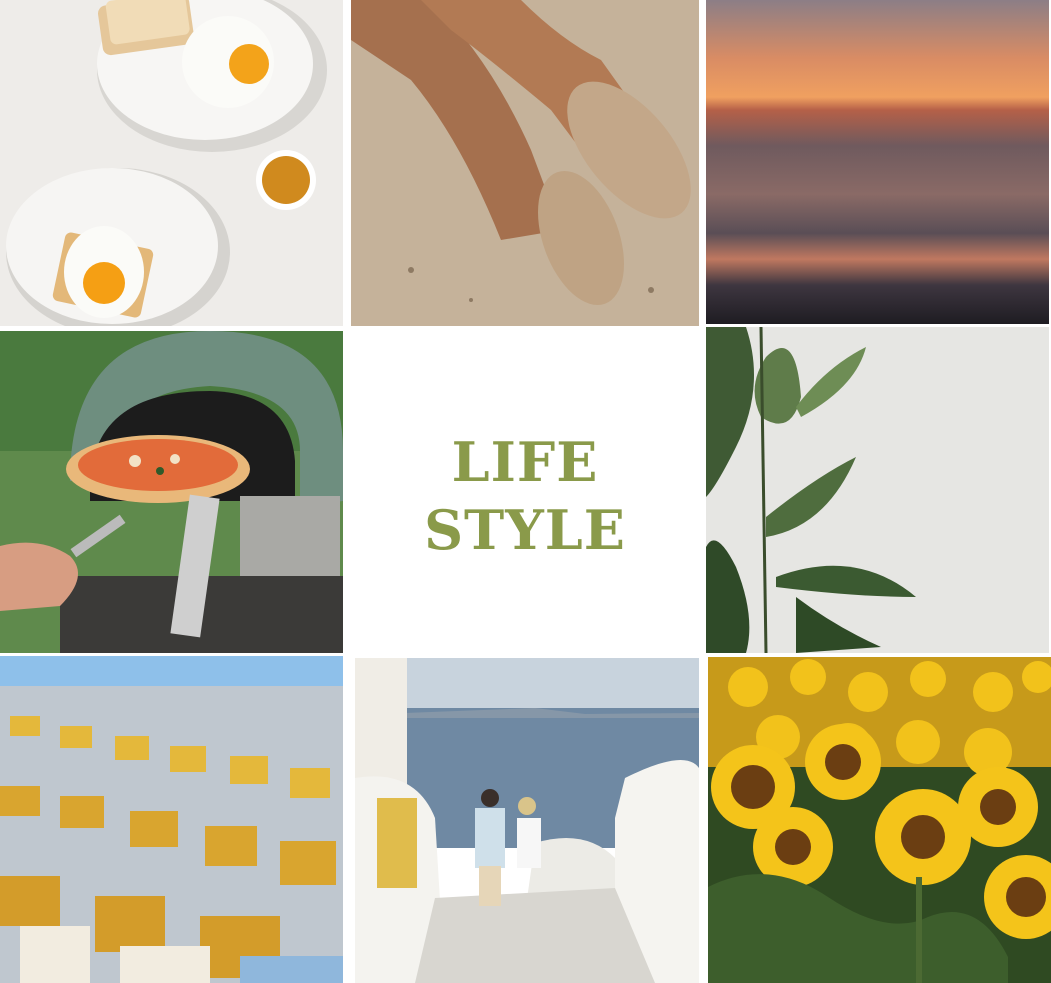 Image resolution: width=1051 pixels, height=983 pixels. What do you see at coordinates (877, 162) in the screenshot?
I see `sunset-sea-photo` at bounding box center [877, 162].